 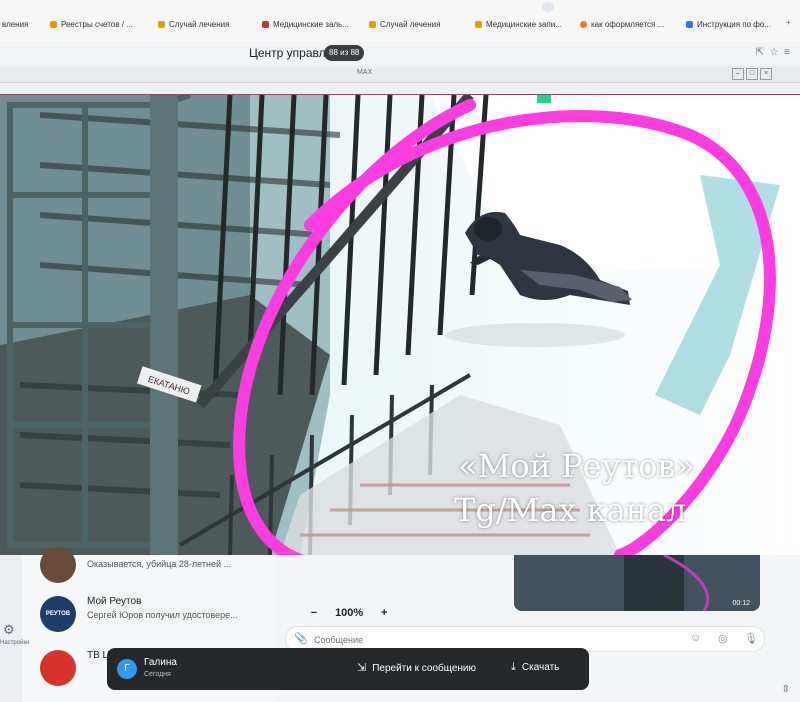 I want to click on header-icons: ⇱ ☆ ≡, so click(x=773, y=52).